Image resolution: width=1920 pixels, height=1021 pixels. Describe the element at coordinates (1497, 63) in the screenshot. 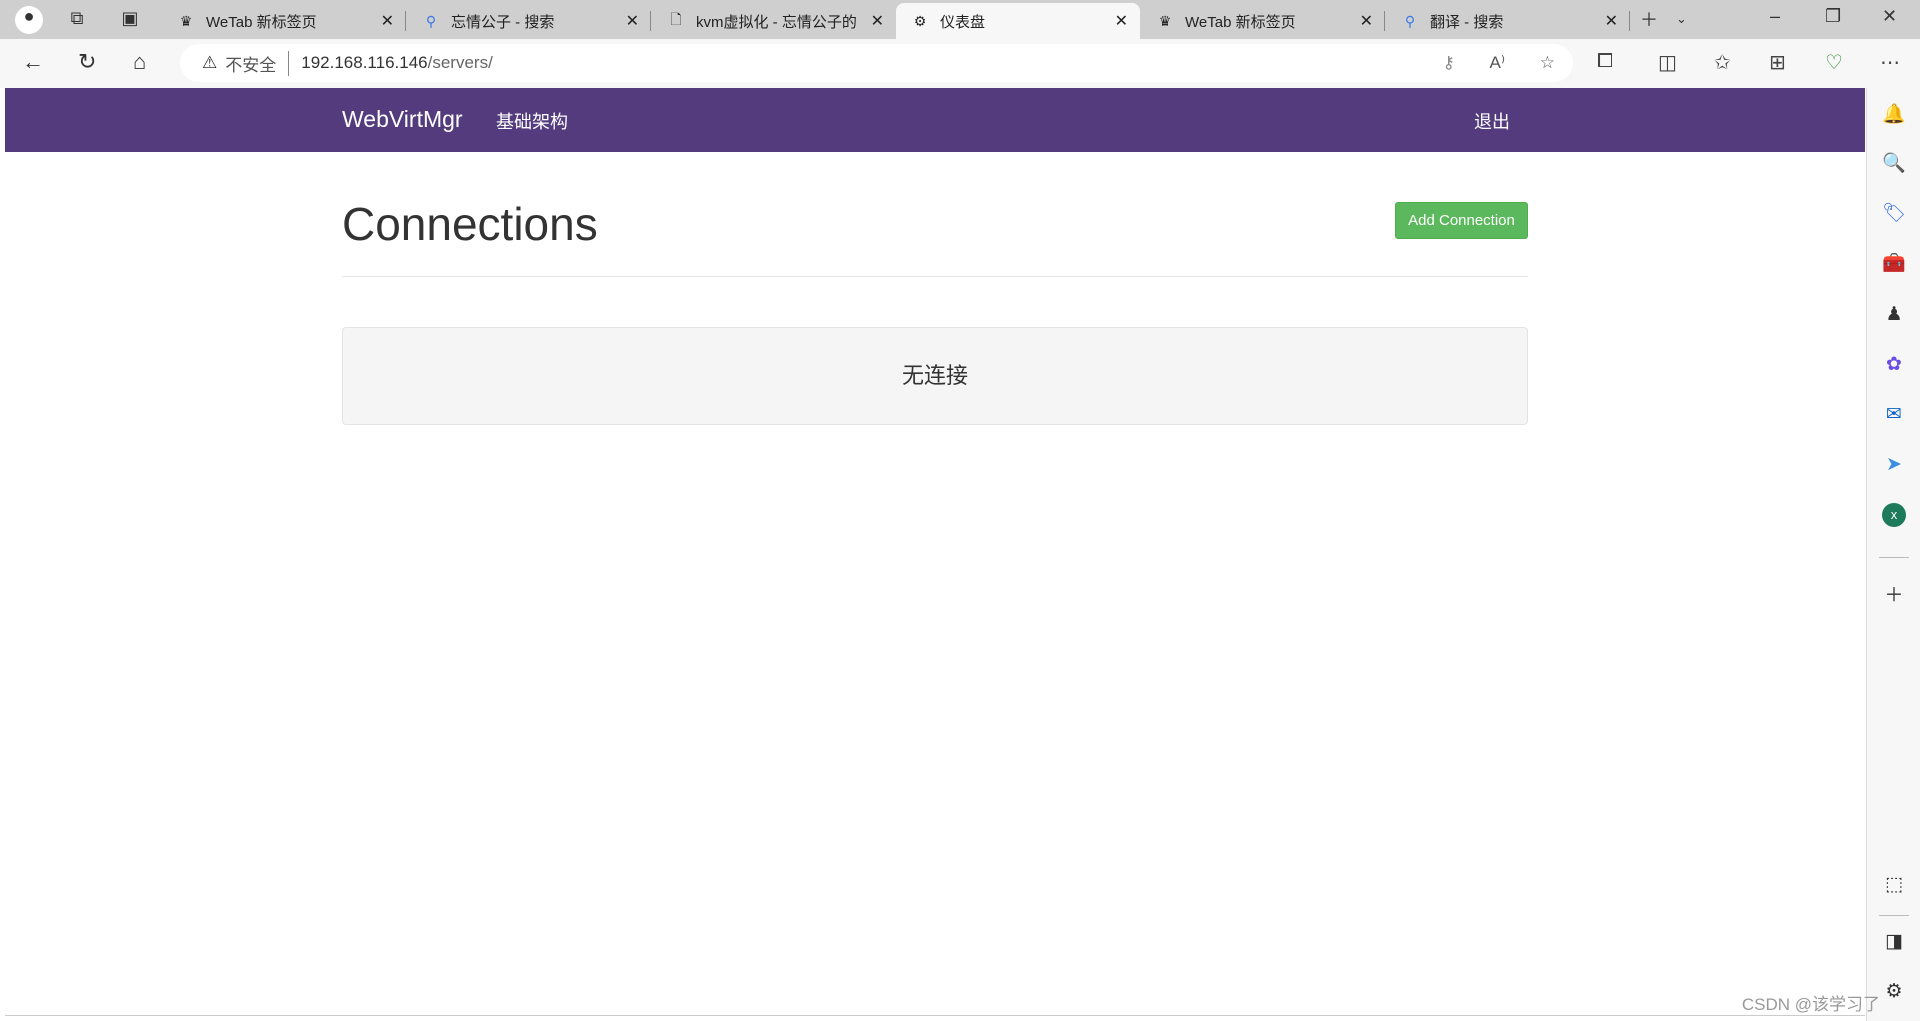

I see `read-aloud-icon: A⁾` at that location.